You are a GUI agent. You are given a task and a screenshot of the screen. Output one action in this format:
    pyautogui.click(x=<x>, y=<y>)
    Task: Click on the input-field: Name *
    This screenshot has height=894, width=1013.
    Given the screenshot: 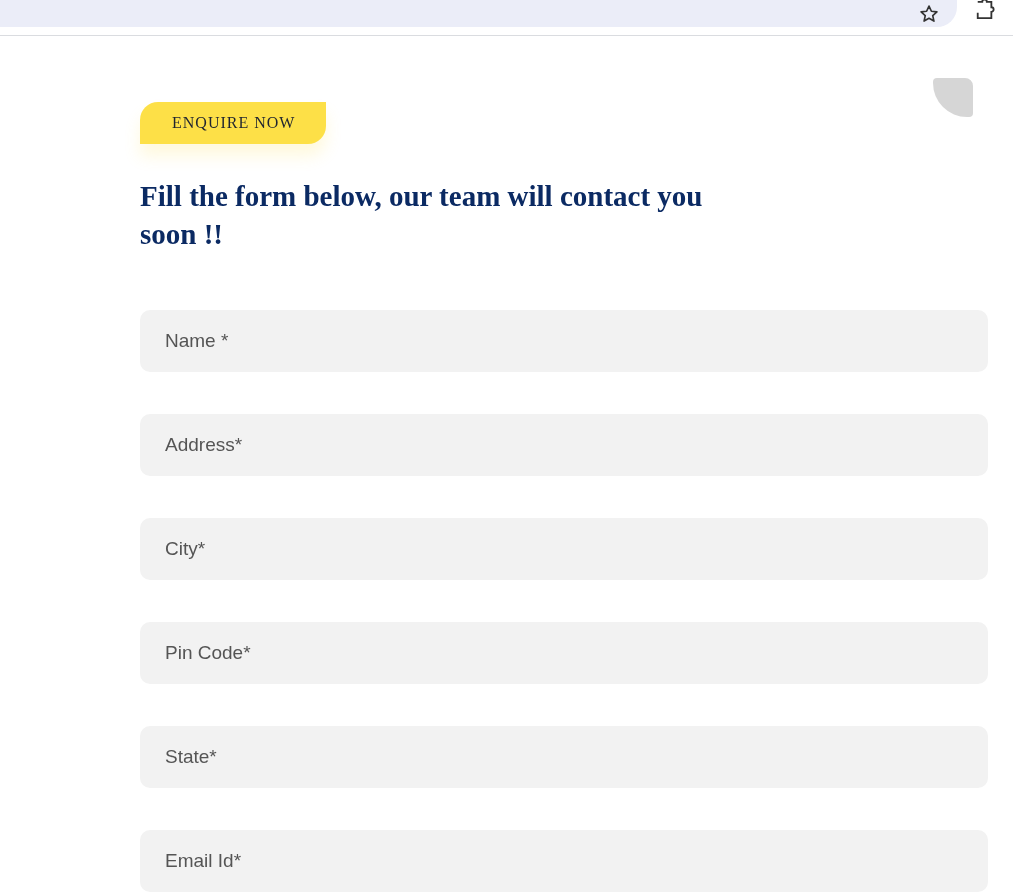 What is the action you would take?
    pyautogui.click(x=564, y=341)
    